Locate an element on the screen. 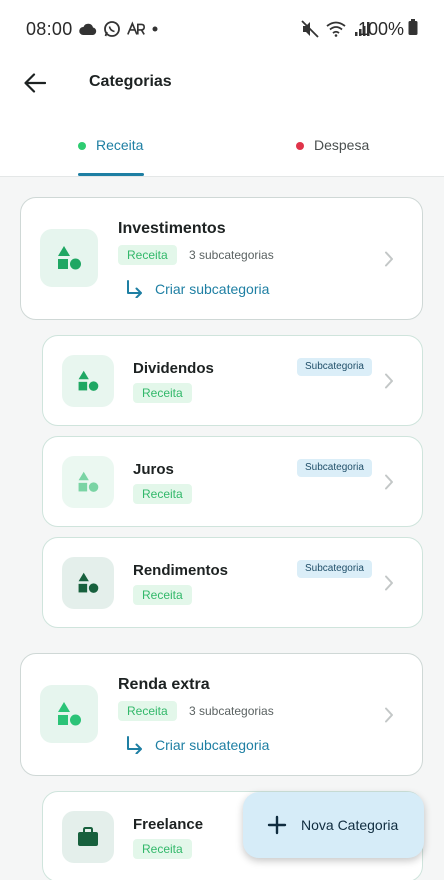  status-left-icons is located at coordinates (119, 29).